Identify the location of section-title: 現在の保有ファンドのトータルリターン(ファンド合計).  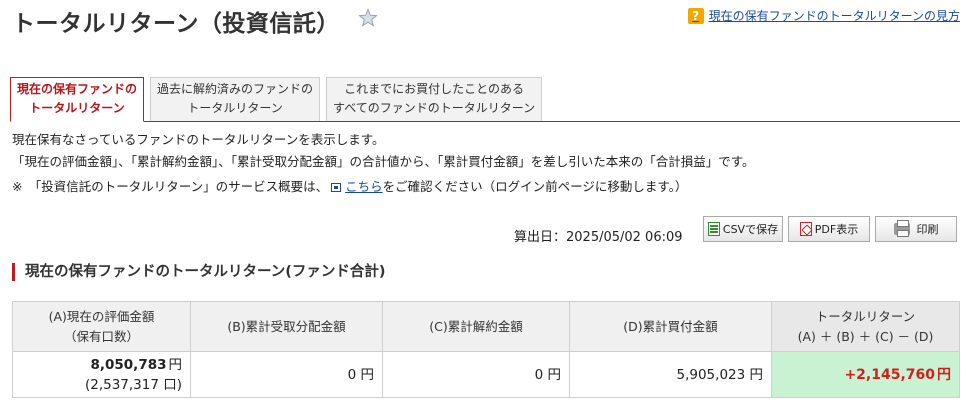
(199, 272).